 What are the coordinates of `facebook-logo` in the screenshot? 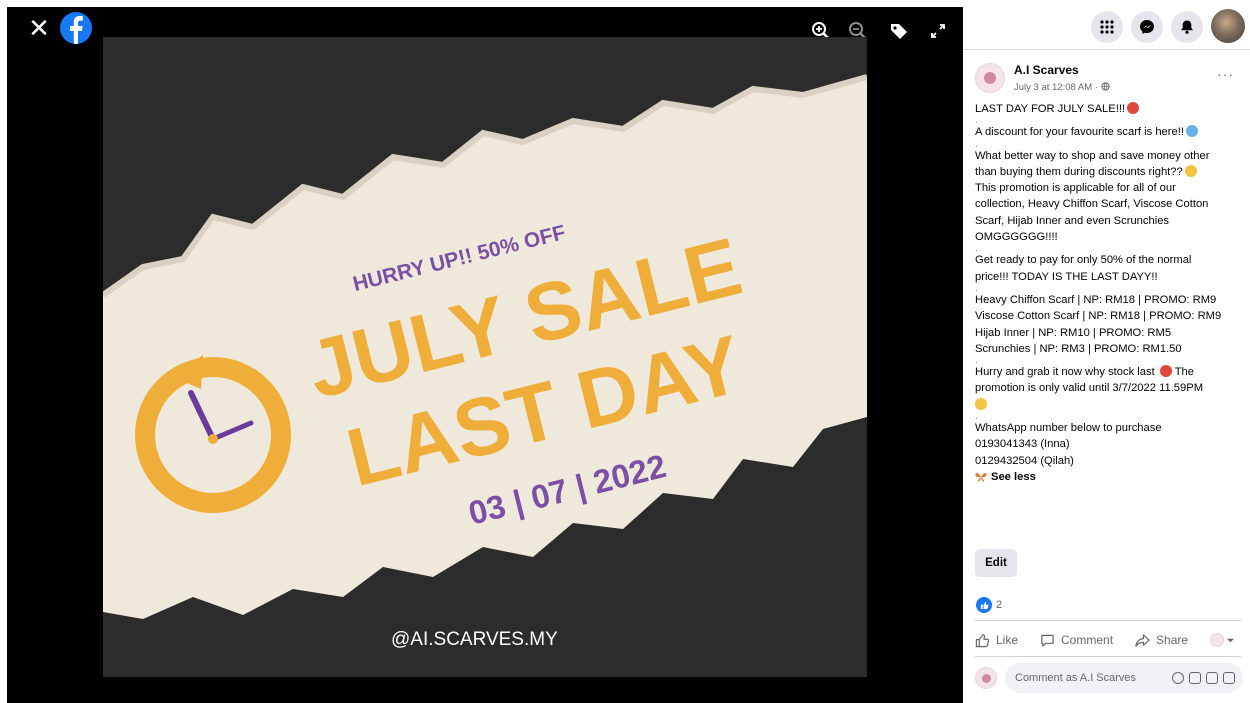 It's located at (76, 28).